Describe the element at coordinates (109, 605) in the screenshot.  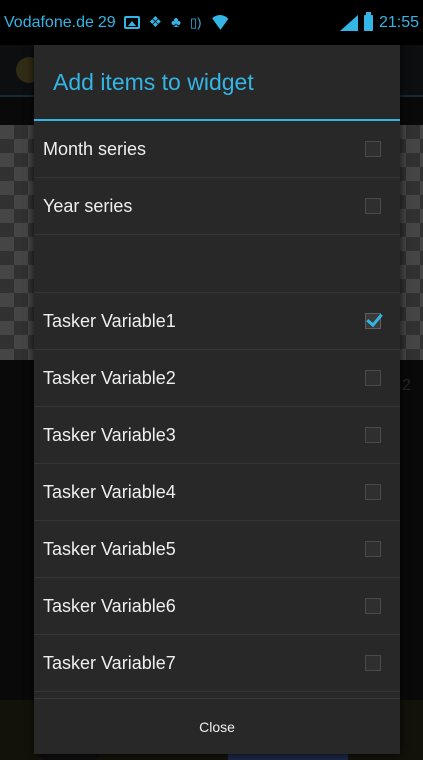
I see `list-item-label: Tasker Variable6` at that location.